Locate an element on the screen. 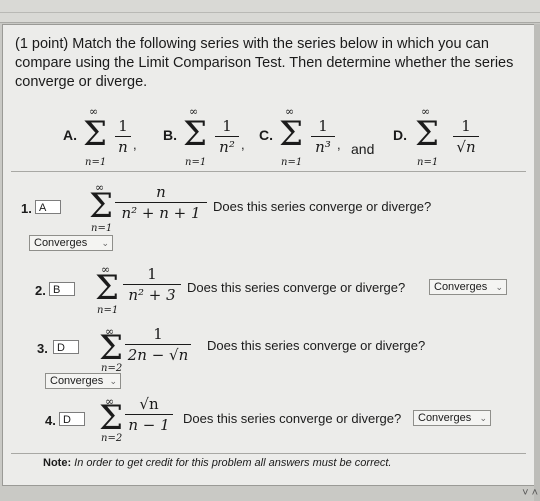 The image size is (540, 501). item-number: 1. is located at coordinates (26, 208).